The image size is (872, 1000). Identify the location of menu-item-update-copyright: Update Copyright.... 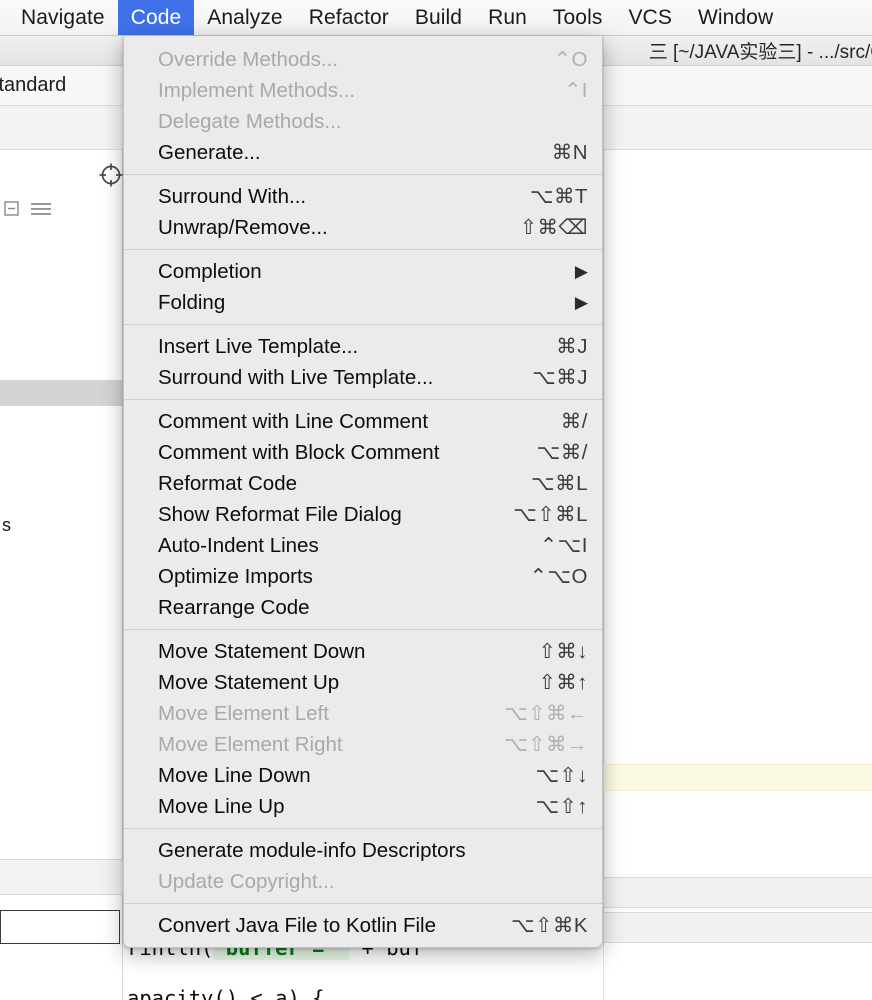
(363, 881).